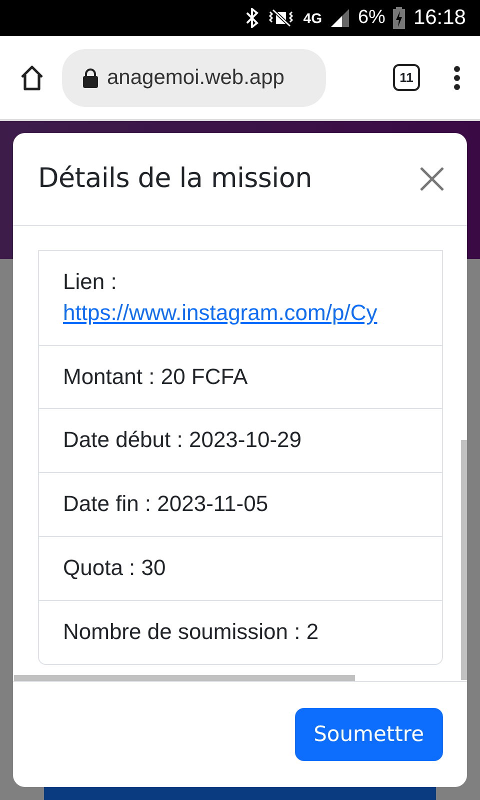 The width and height of the screenshot is (480, 800). What do you see at coordinates (182, 439) in the screenshot?
I see `detail-text: Date début : 2023-10-29` at bounding box center [182, 439].